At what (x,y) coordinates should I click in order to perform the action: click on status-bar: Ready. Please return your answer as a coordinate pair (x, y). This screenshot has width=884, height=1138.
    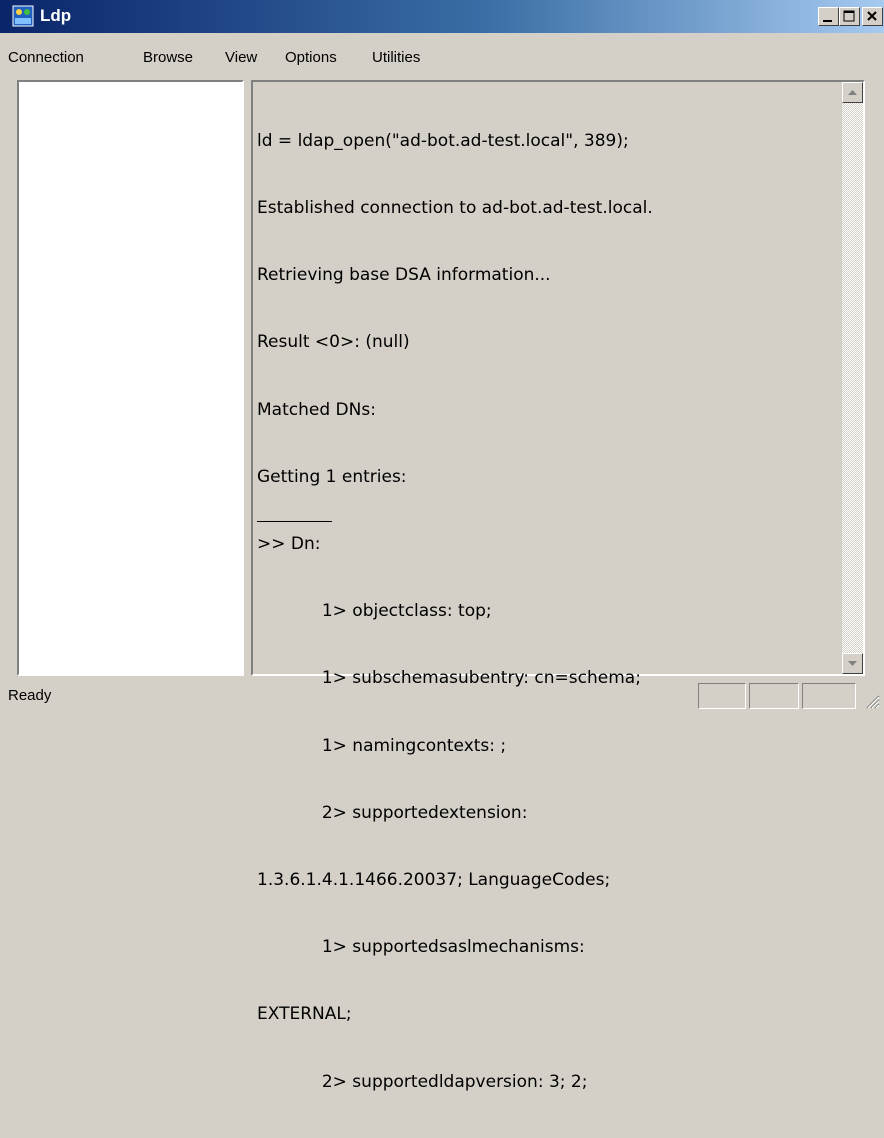
    Looking at the image, I should click on (442, 696).